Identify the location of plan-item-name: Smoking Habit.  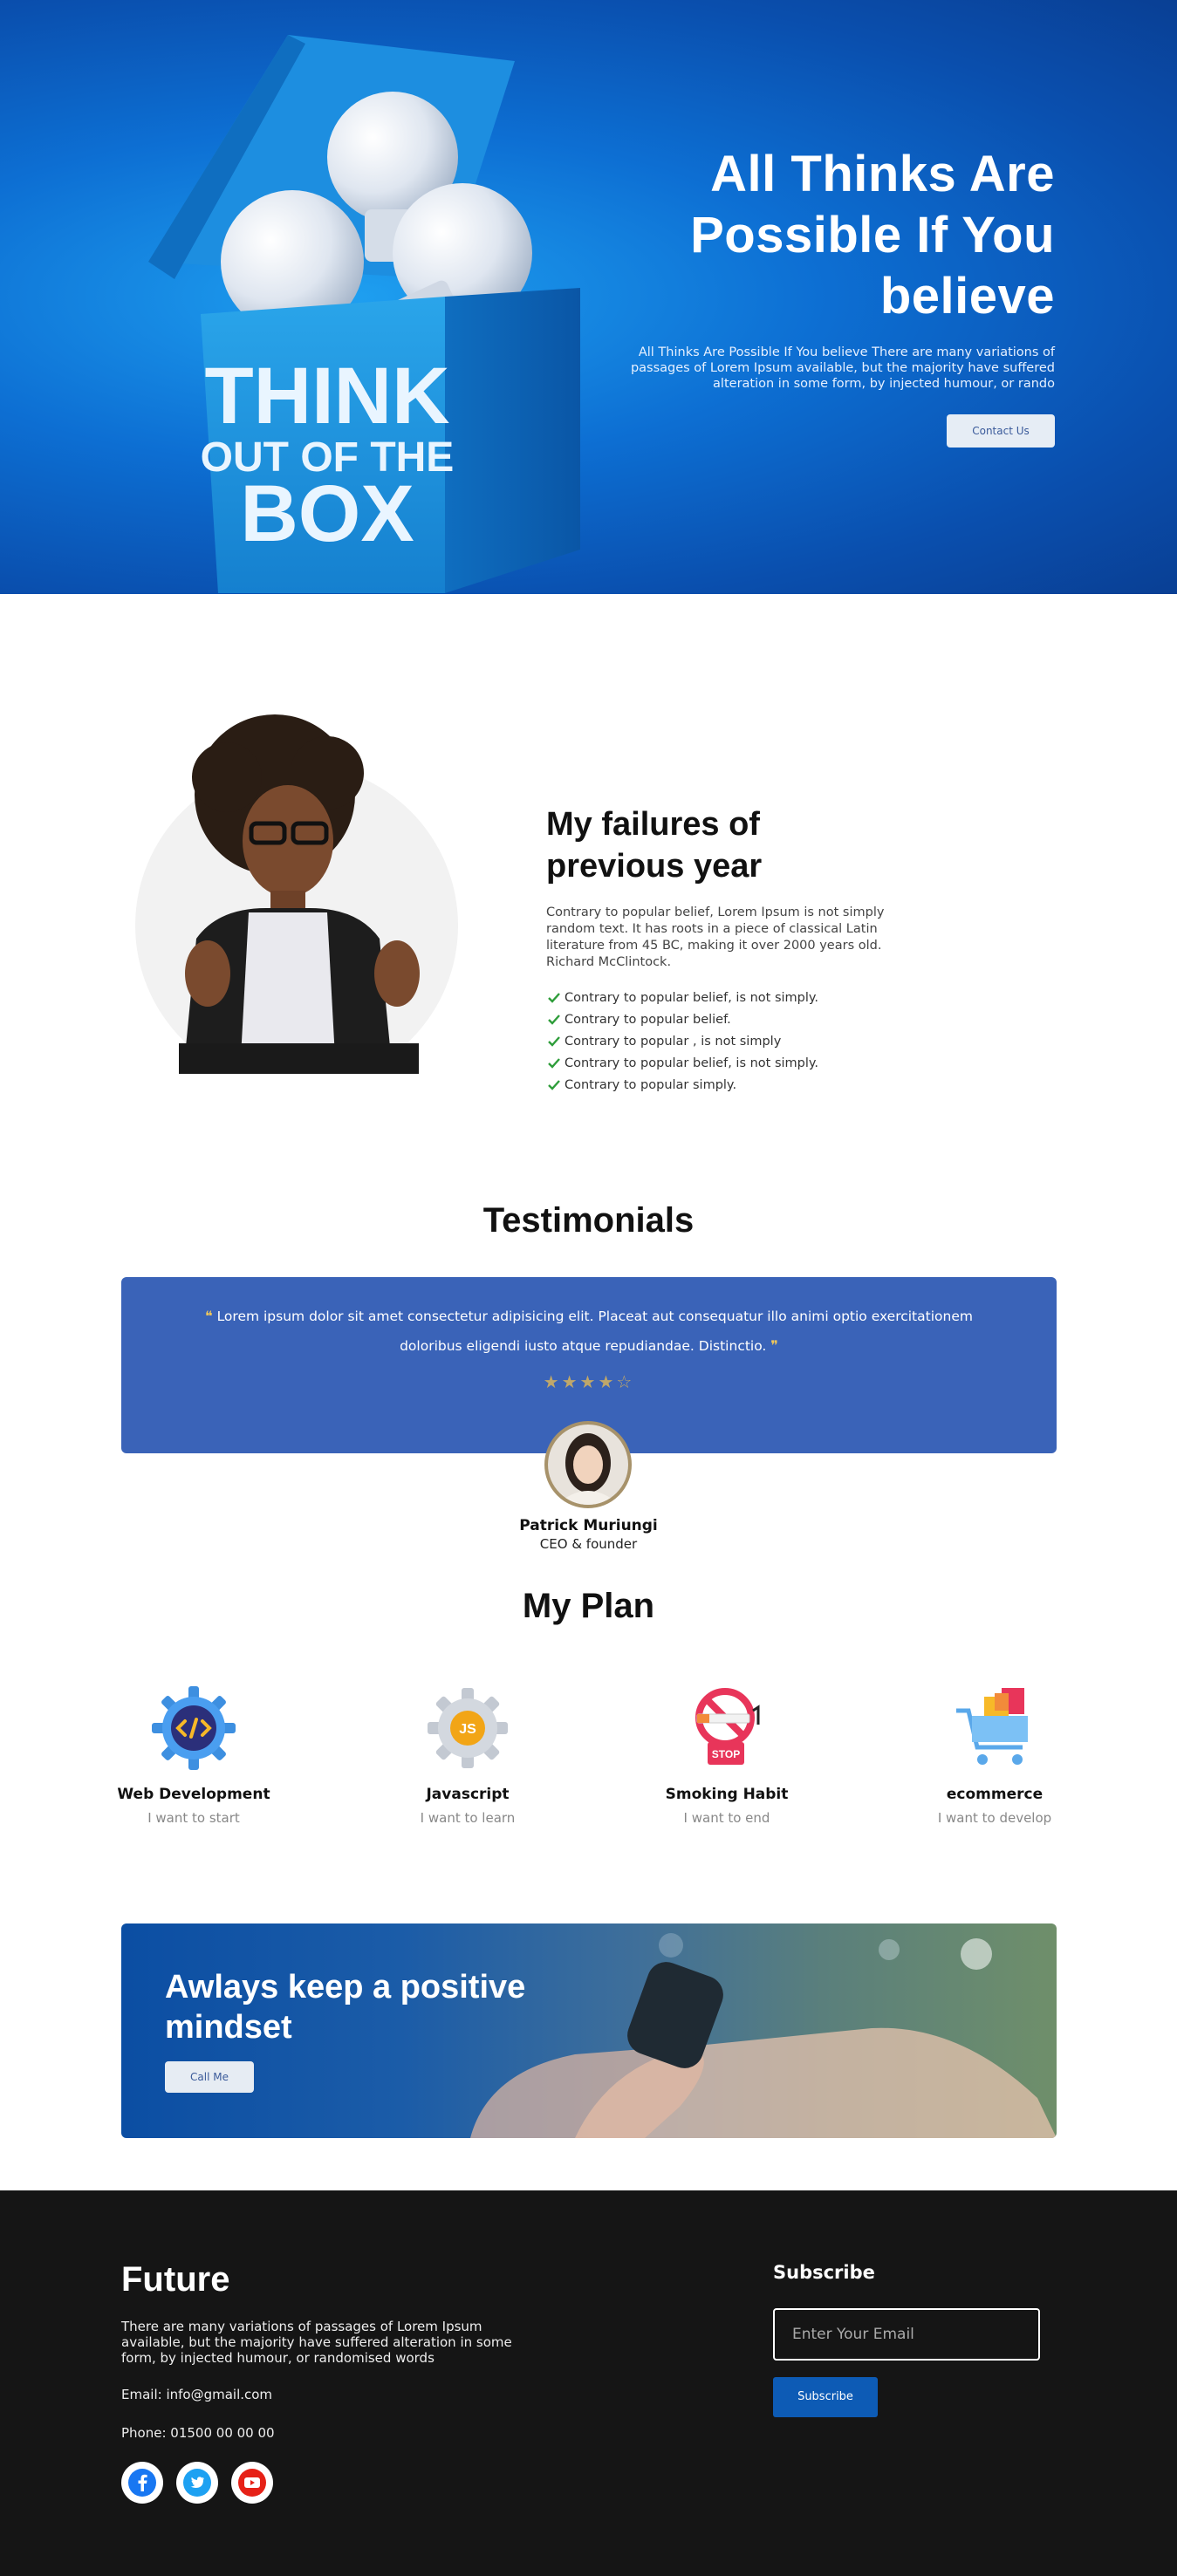
(727, 1794).